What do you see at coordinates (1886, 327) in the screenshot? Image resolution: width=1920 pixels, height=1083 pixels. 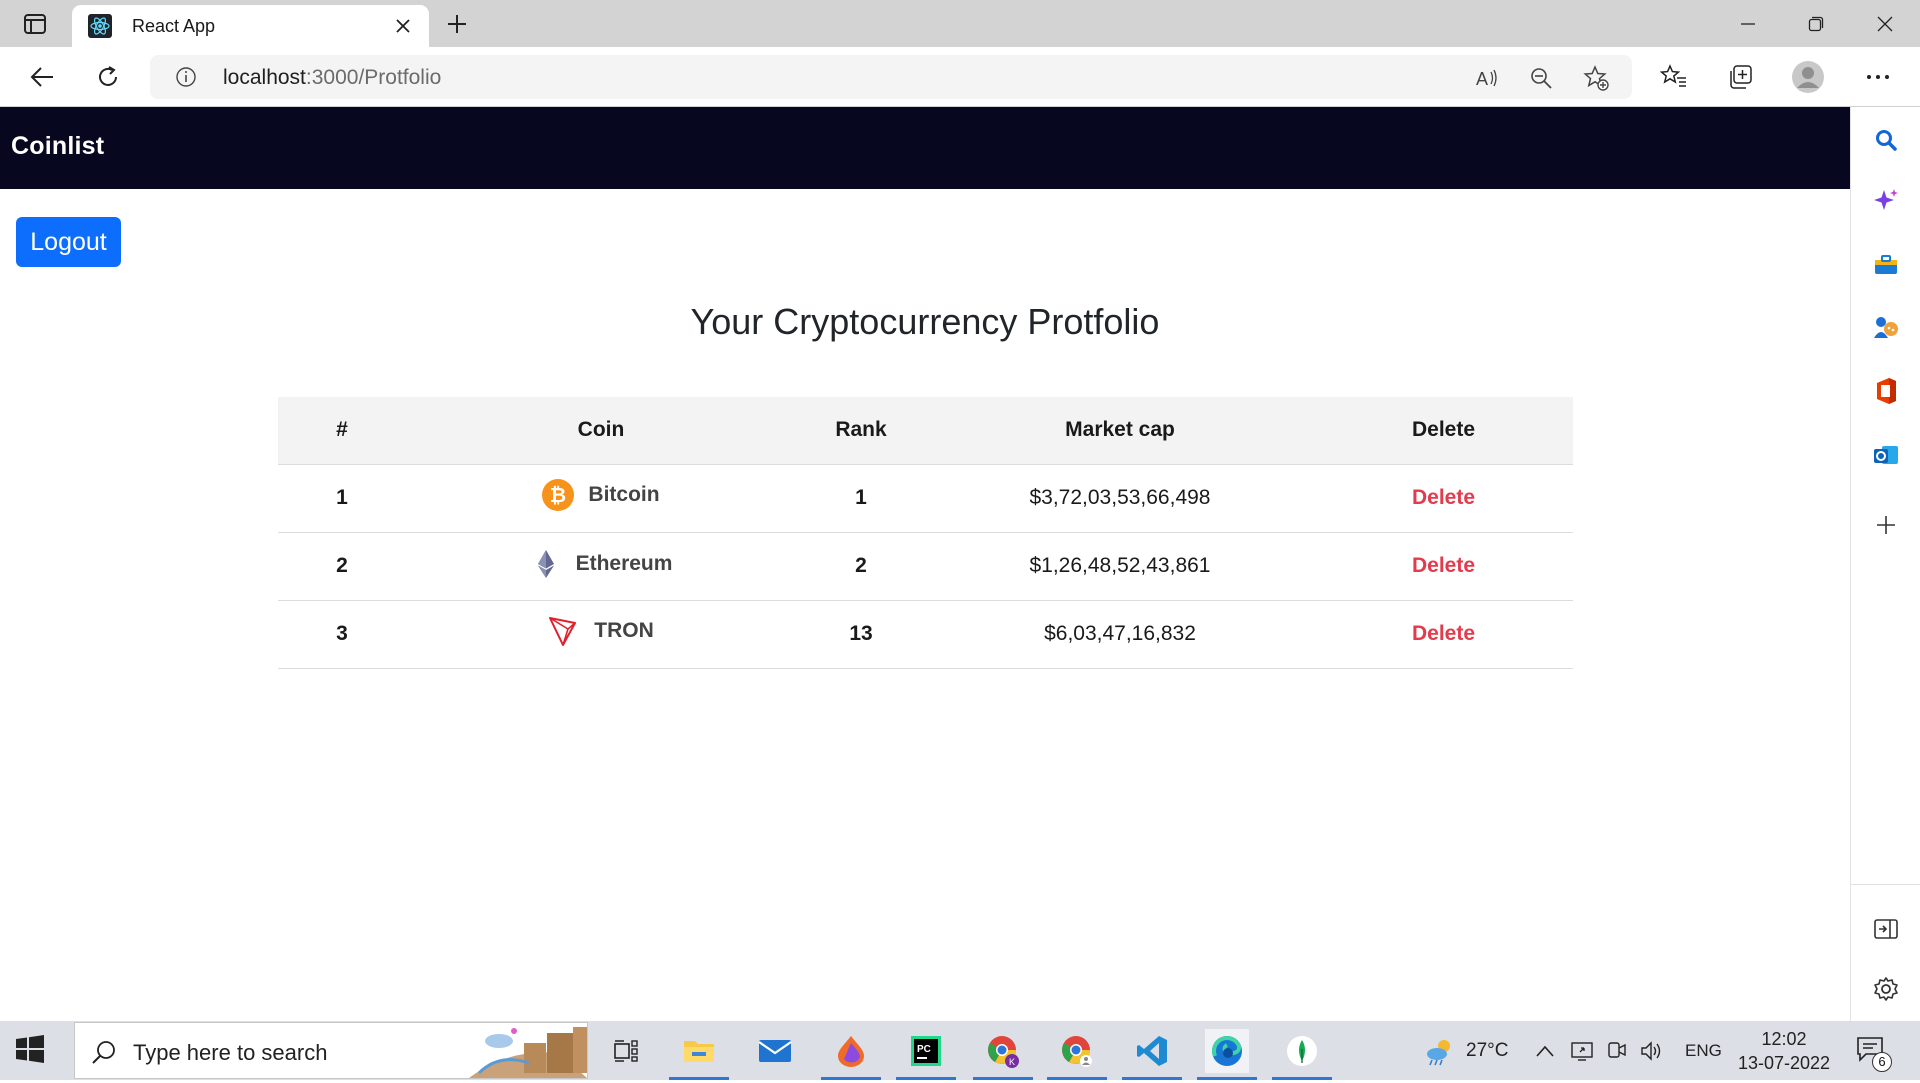 I see `games-icon` at bounding box center [1886, 327].